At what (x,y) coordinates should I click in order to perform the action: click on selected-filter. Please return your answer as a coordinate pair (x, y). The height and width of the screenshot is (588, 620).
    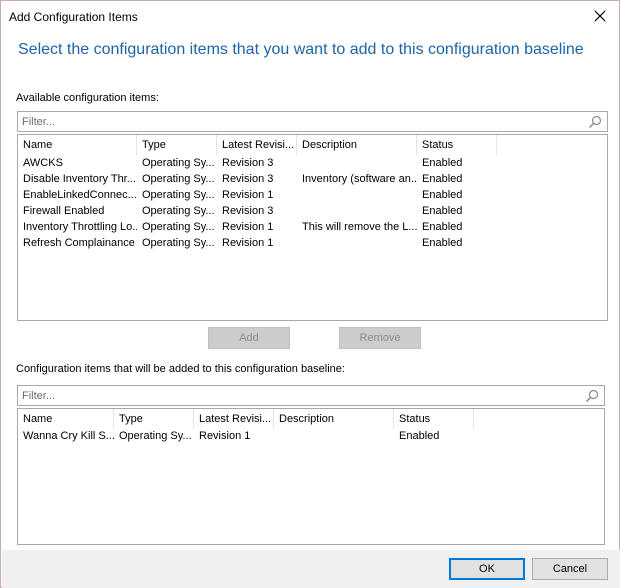
    Looking at the image, I should click on (311, 395).